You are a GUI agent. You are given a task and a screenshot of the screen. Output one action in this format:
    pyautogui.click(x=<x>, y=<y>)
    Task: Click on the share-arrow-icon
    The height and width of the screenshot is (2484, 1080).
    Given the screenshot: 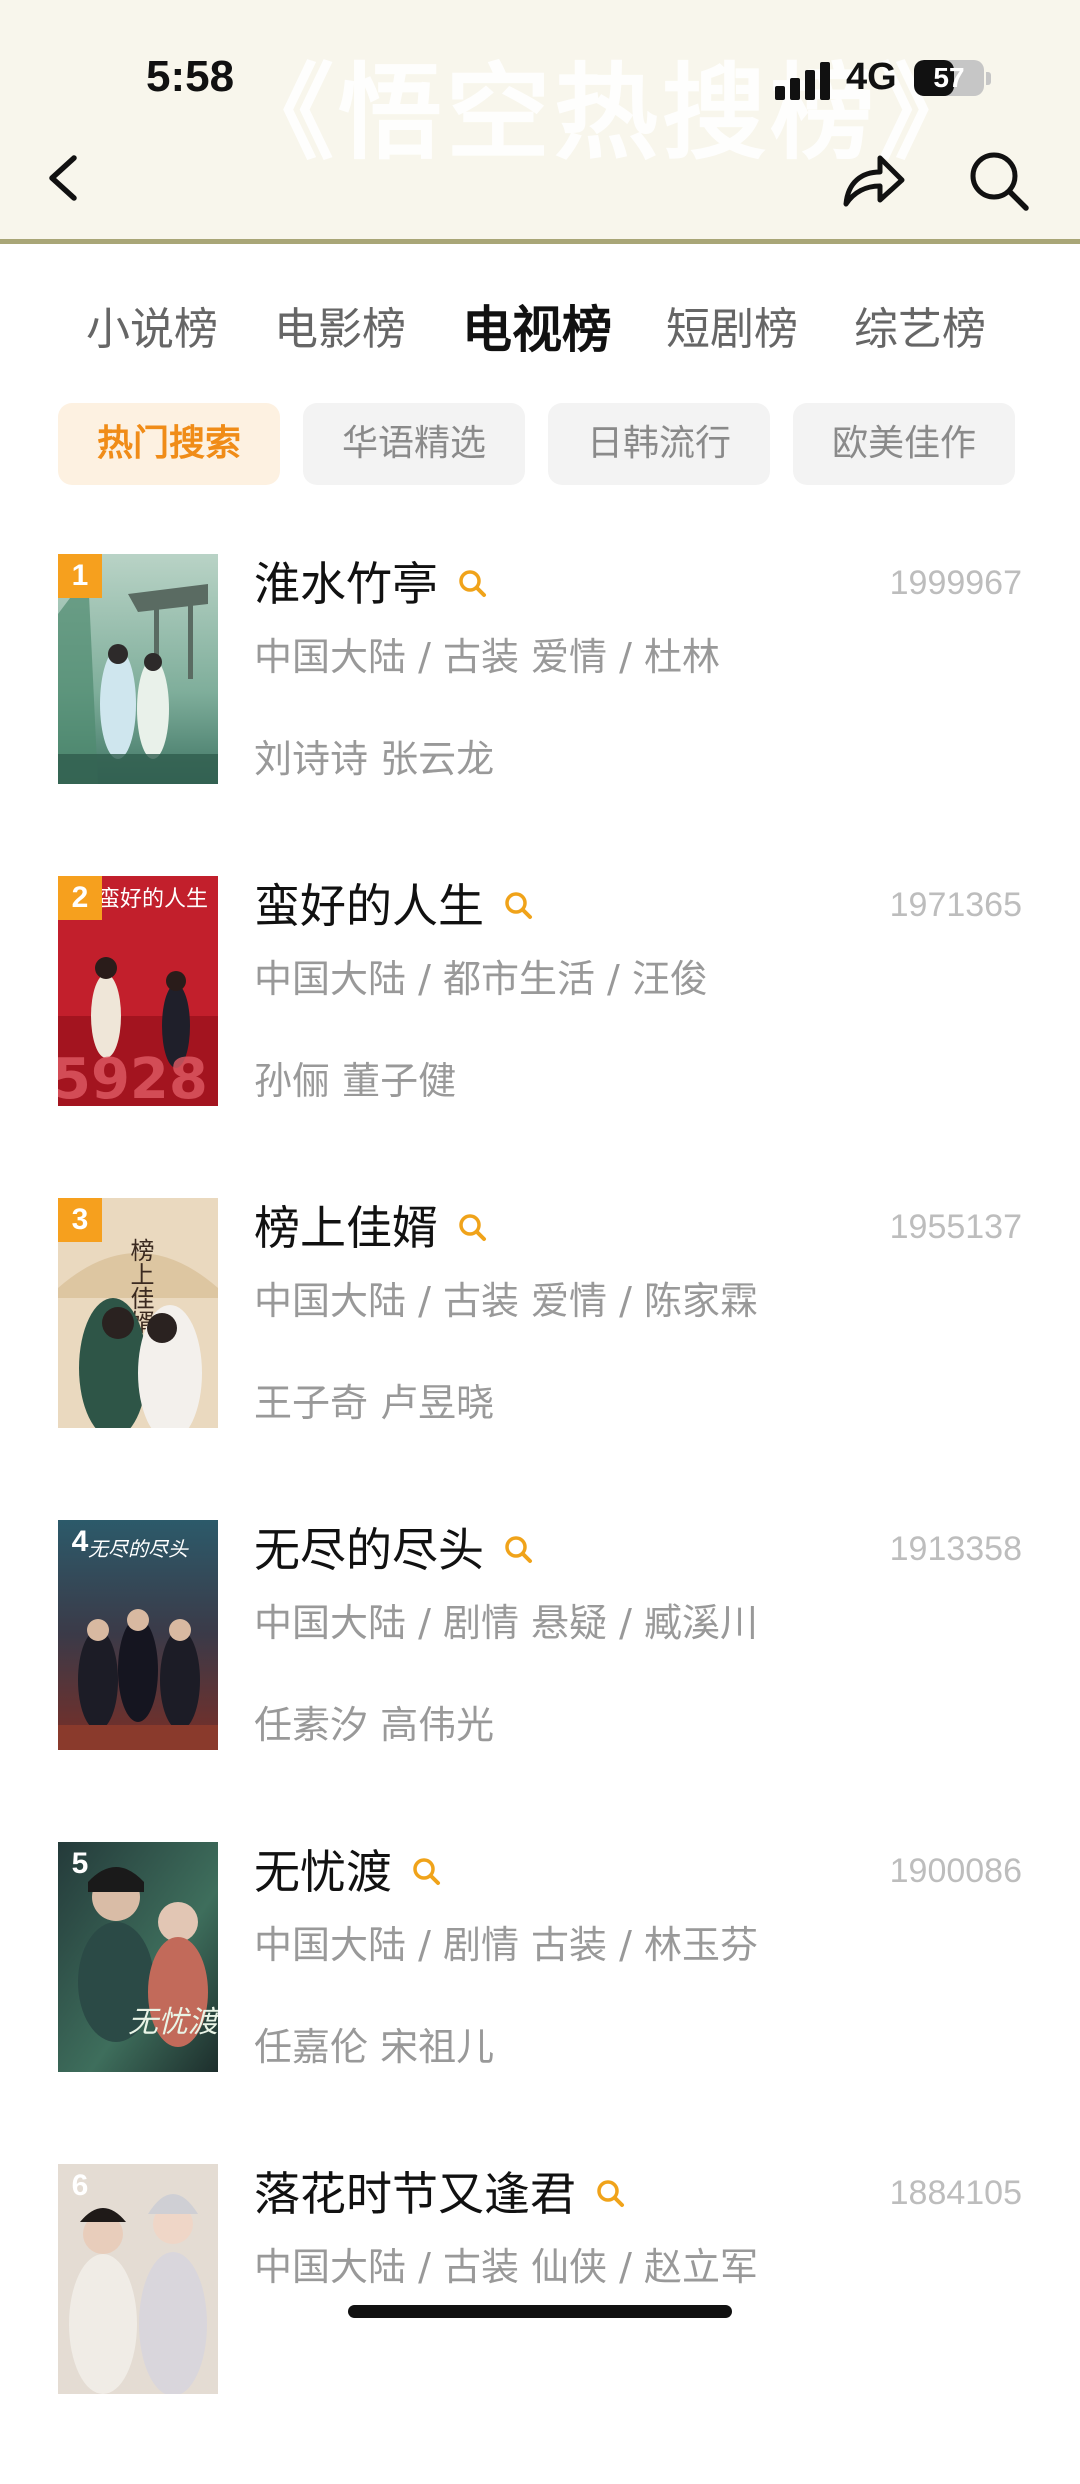 What is the action you would take?
    pyautogui.click(x=874, y=181)
    